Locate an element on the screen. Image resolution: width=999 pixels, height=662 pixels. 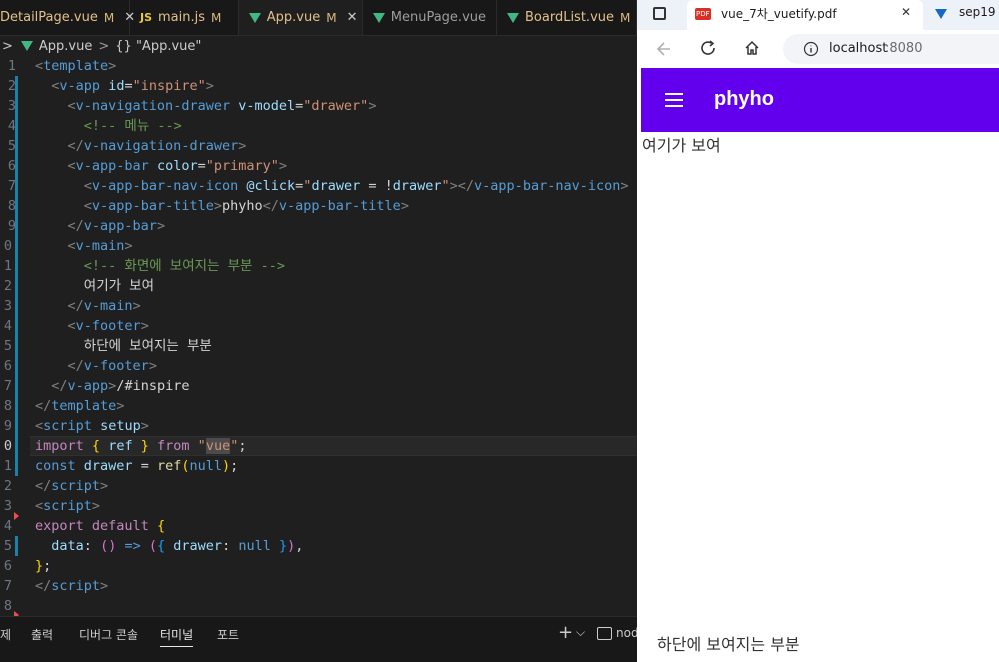
app-bar-title: phyho is located at coordinates (744, 99).